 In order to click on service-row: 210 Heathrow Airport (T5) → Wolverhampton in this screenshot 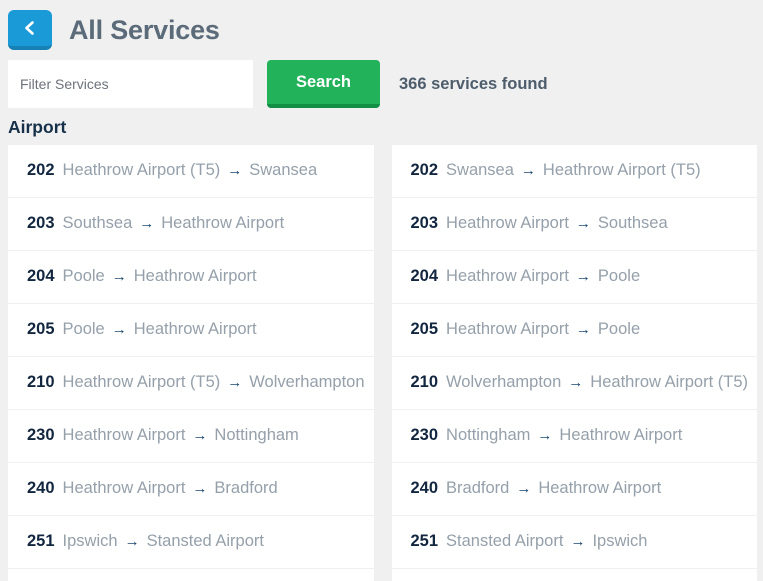, I will do `click(191, 383)`.